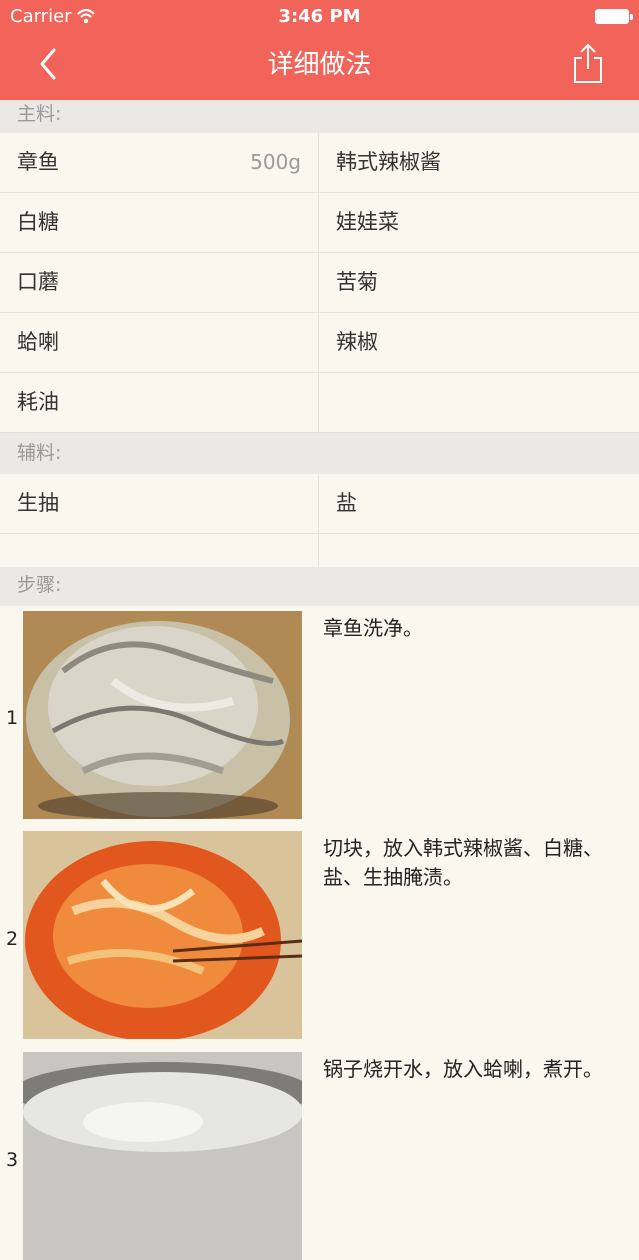  Describe the element at coordinates (159, 342) in the screenshot. I see `ingredient-cell: 蛤喇` at that location.